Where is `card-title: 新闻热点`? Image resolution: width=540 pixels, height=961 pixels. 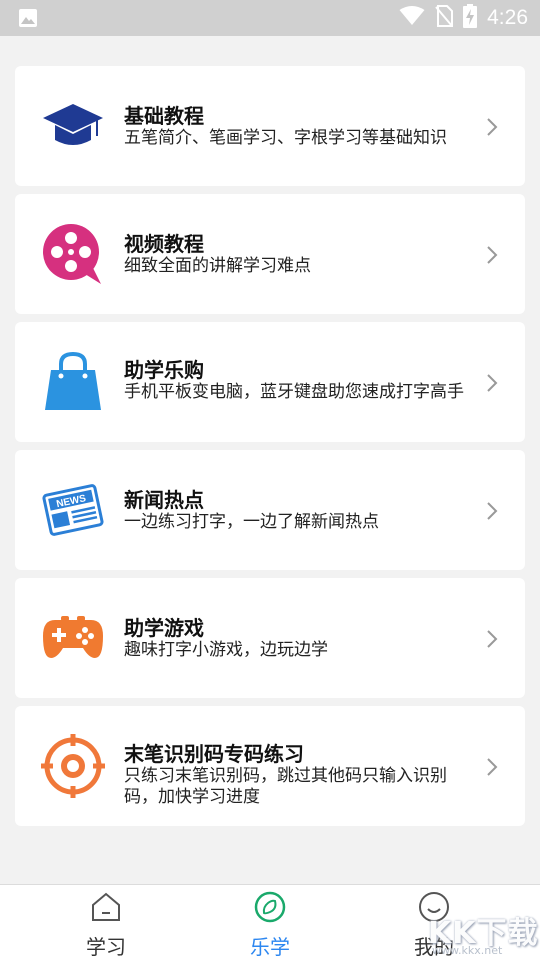
card-title: 新闻热点 is located at coordinates (164, 500).